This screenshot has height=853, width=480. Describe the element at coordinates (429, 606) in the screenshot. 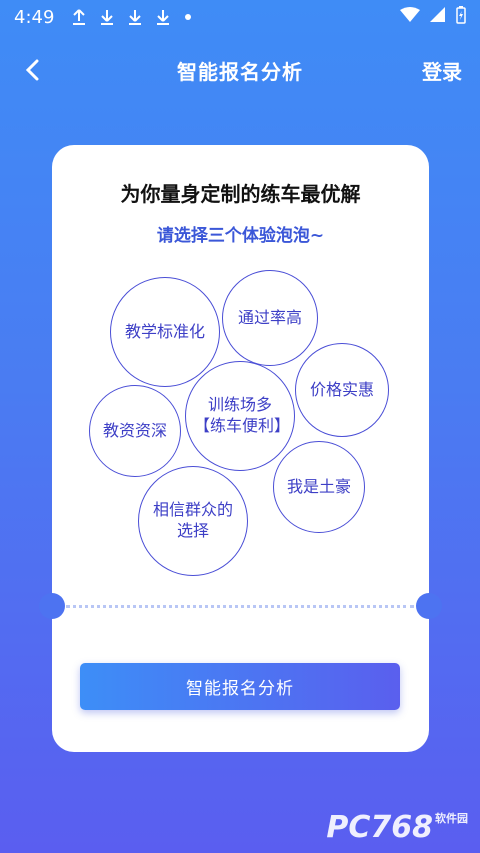

I see `card-notch-right` at that location.